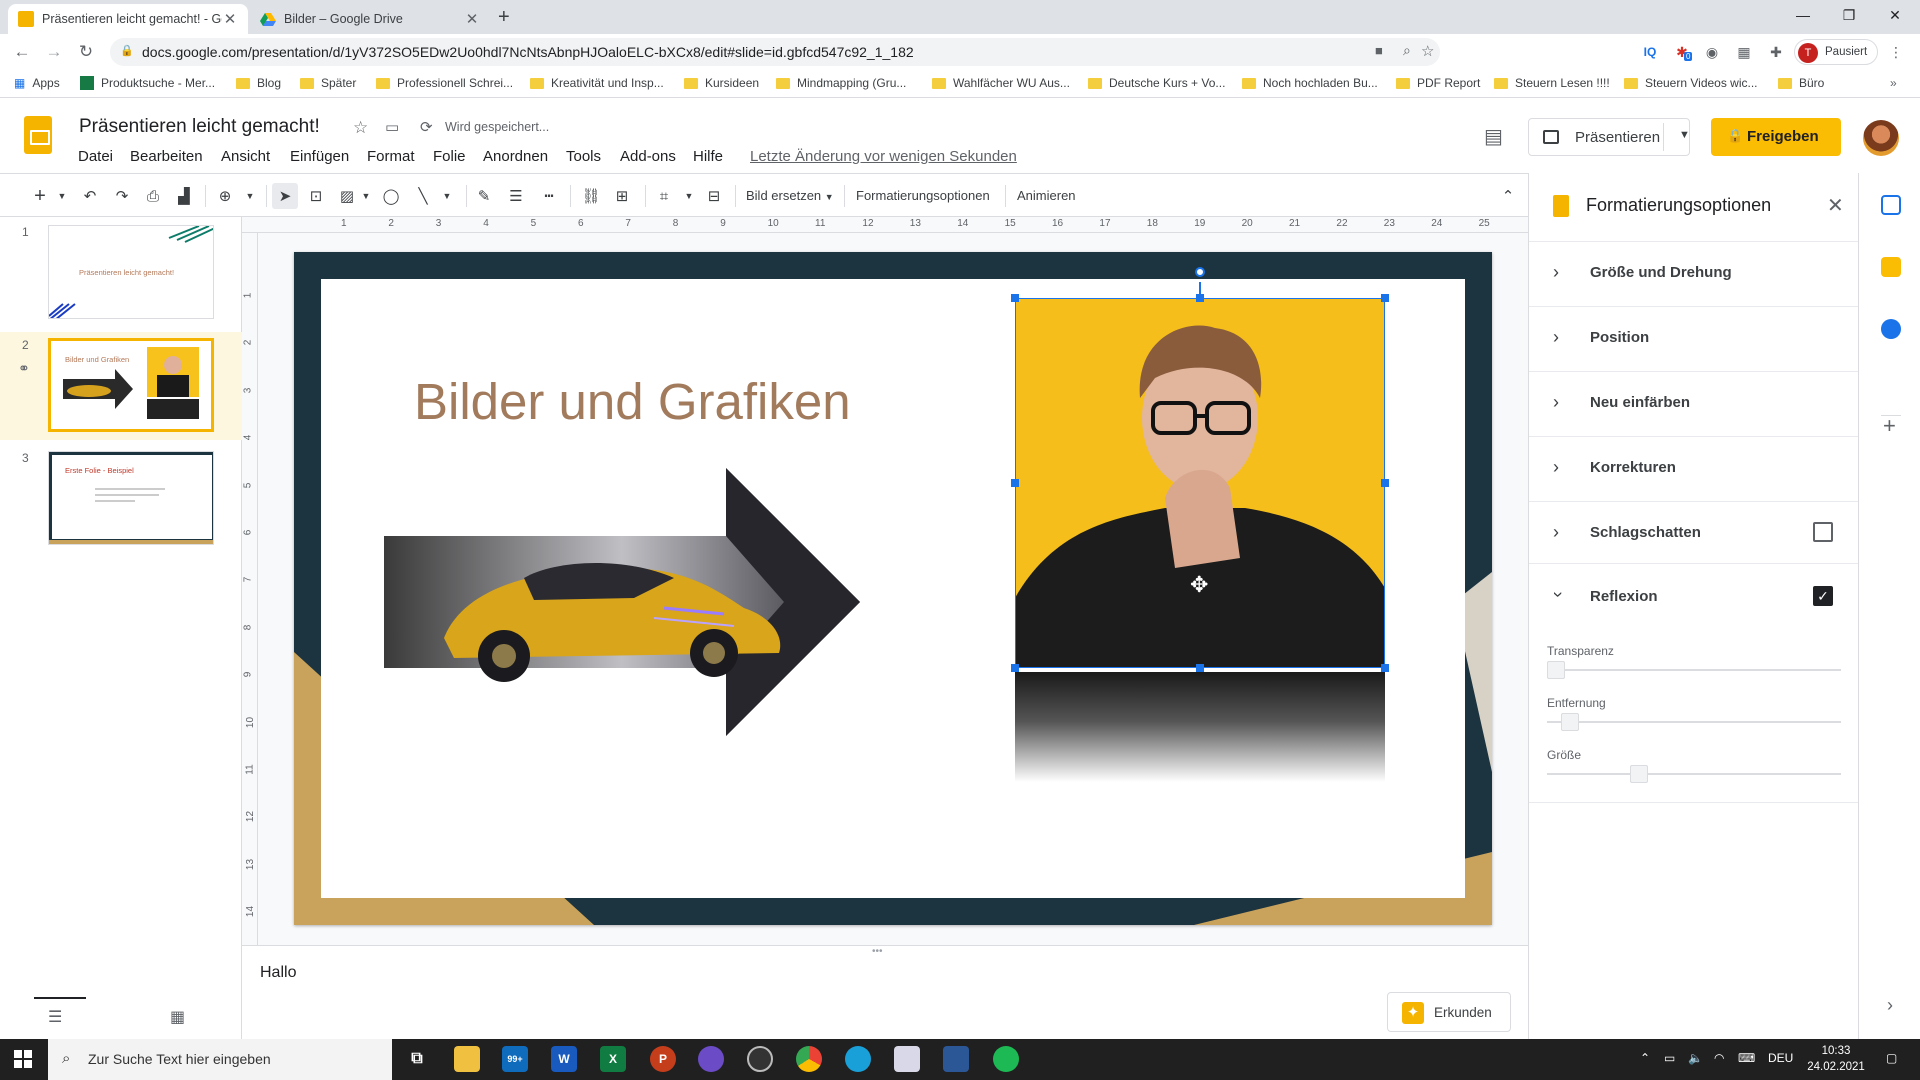 The height and width of the screenshot is (1080, 1920). What do you see at coordinates (1895, 15) in the screenshot?
I see `window-close-button: ✕` at bounding box center [1895, 15].